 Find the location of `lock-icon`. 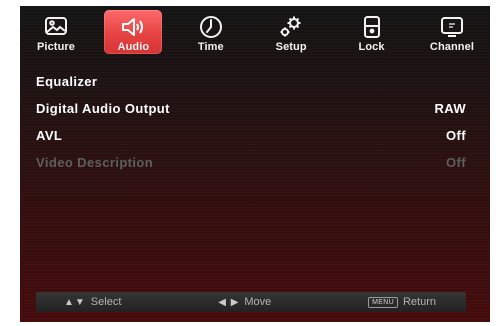

lock-icon is located at coordinates (372, 27).